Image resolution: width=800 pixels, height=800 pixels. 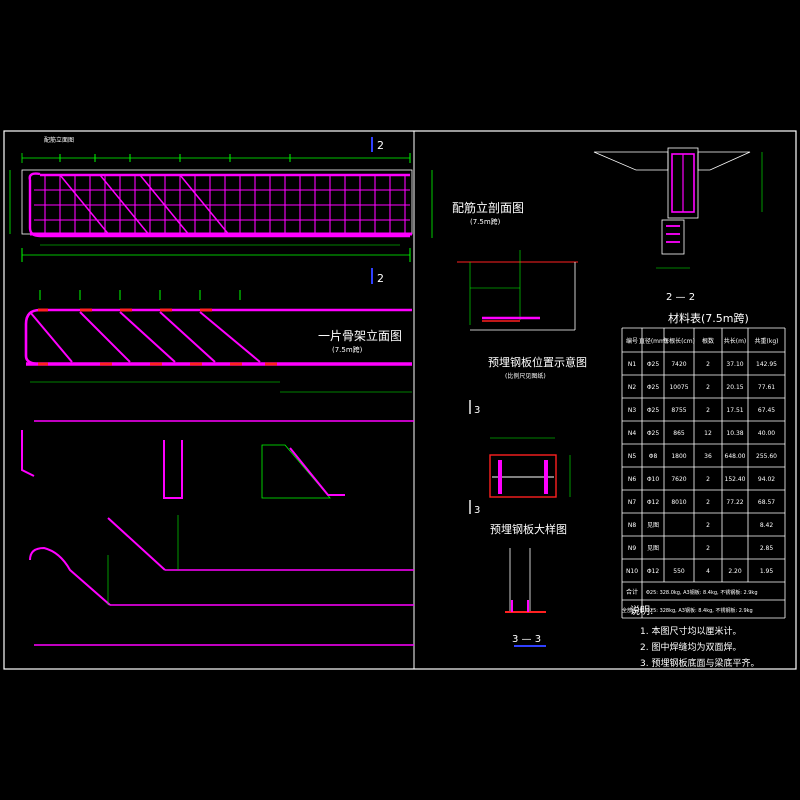 I want to click on table-cell: N3, so click(x=632, y=410).